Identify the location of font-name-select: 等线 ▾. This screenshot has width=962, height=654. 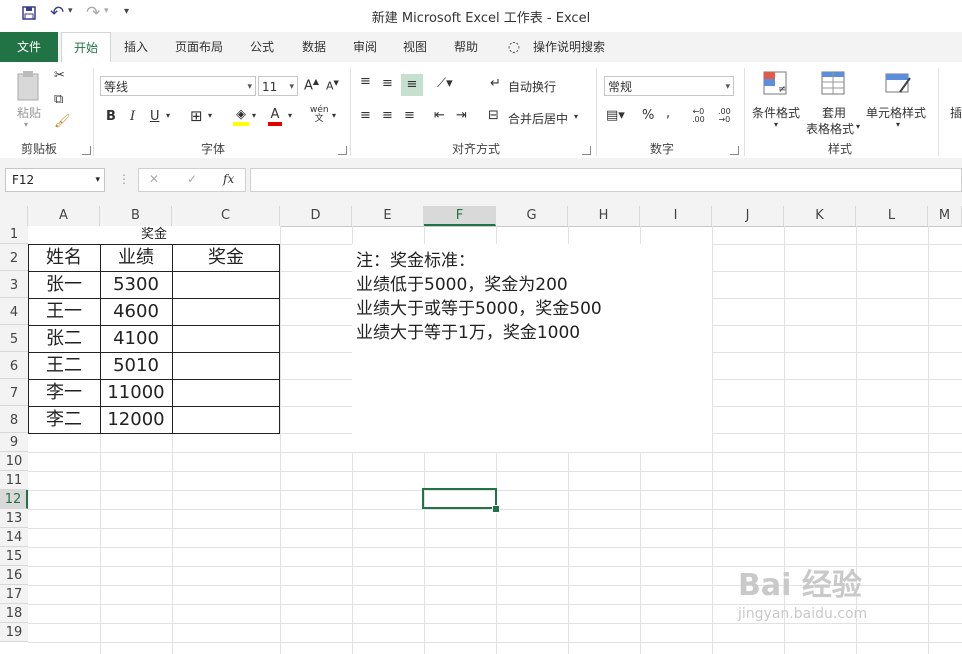
(178, 86).